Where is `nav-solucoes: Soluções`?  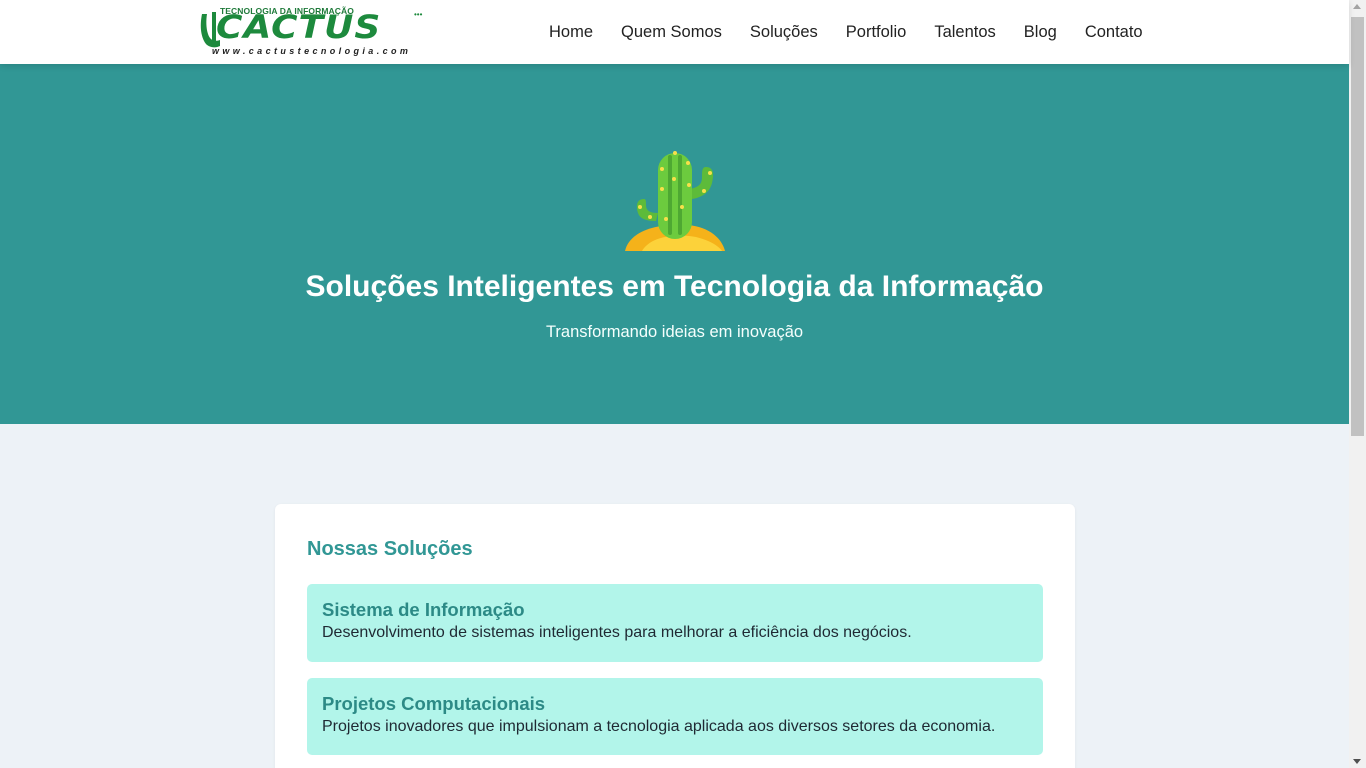 nav-solucoes: Soluções is located at coordinates (784, 32).